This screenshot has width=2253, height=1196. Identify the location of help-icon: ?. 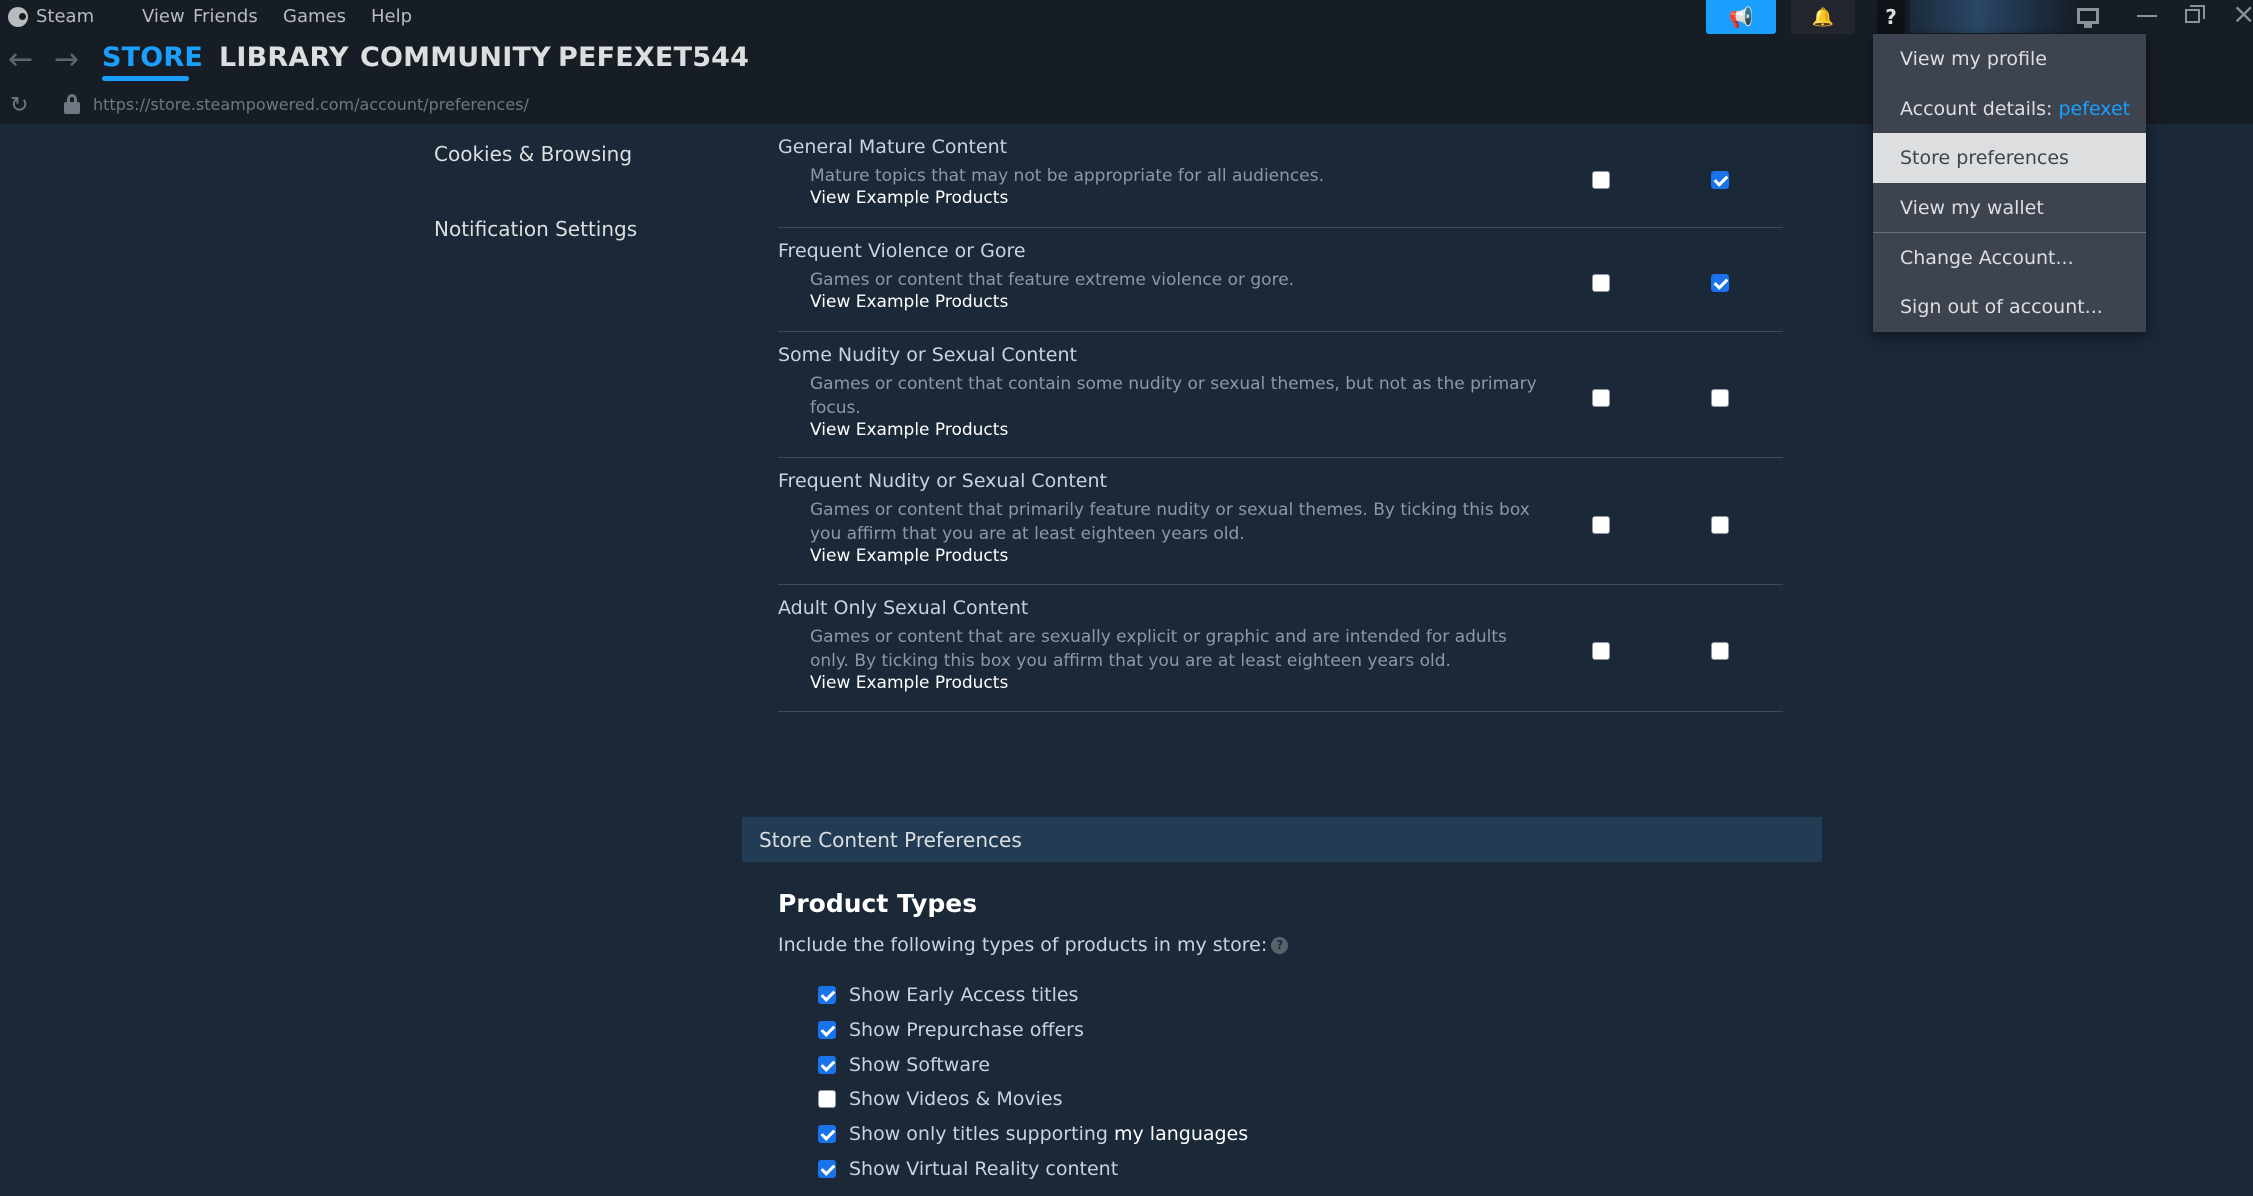
(1280, 945).